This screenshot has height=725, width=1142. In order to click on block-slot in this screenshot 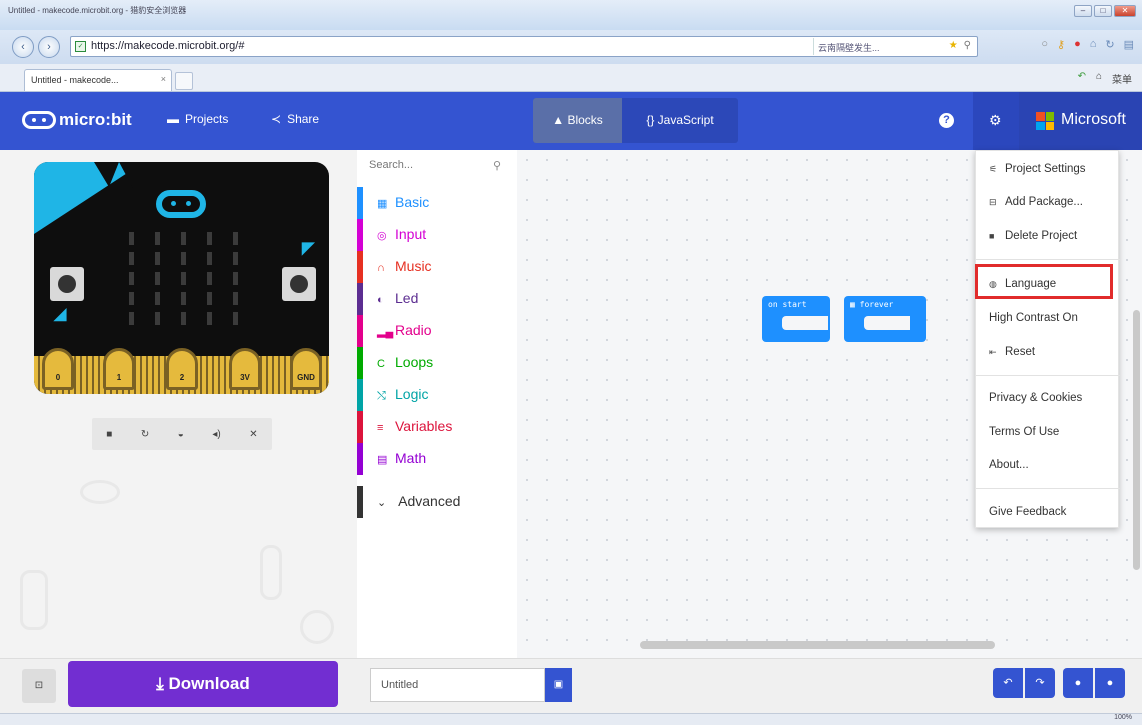, I will do `click(805, 323)`.